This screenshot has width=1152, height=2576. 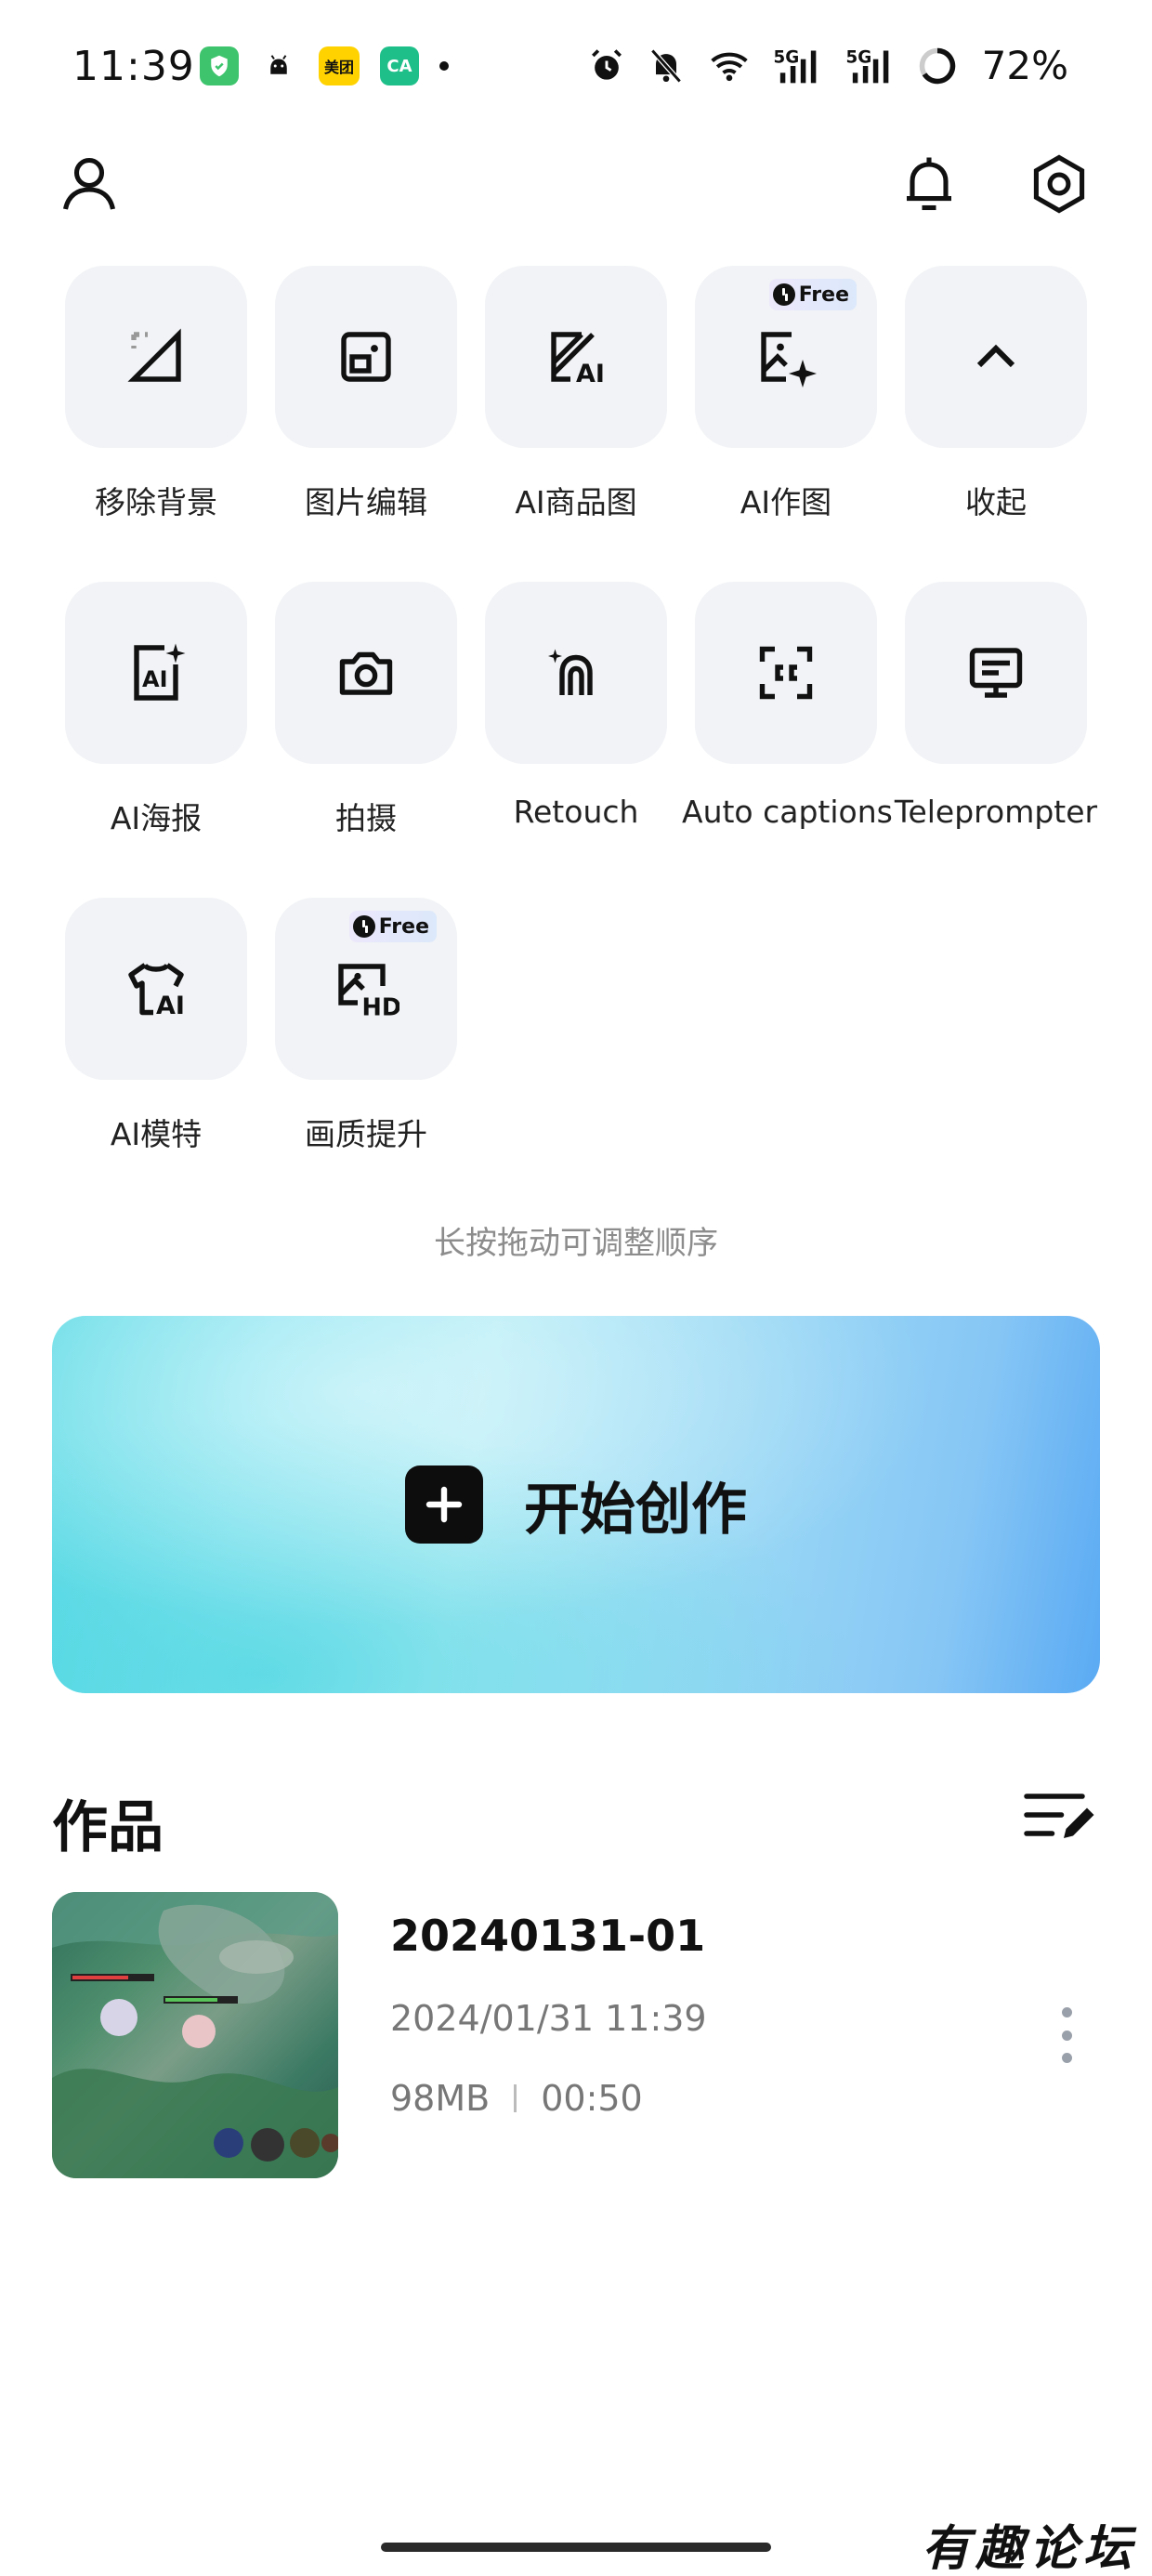 I want to click on tool-camera: 拍摄, so click(x=366, y=710).